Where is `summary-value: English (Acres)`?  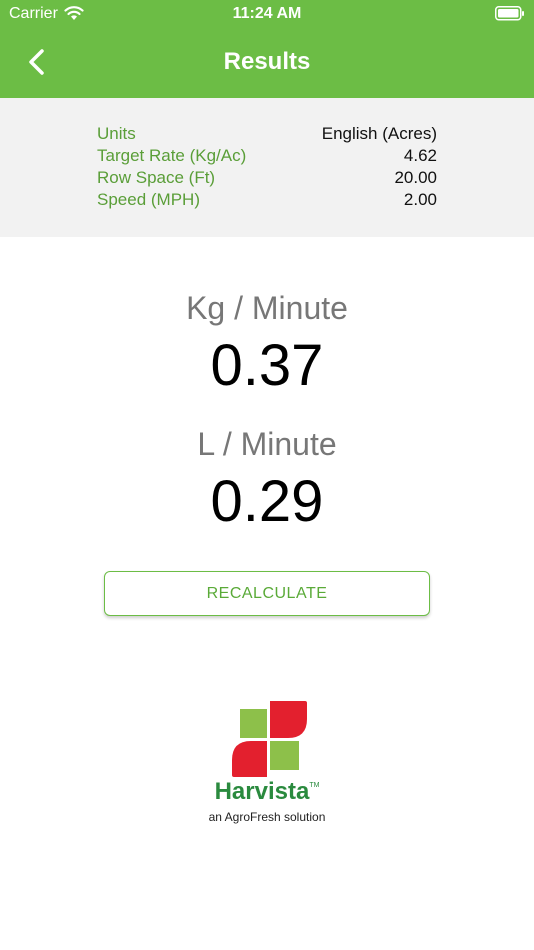
summary-value: English (Acres) is located at coordinates (379, 133).